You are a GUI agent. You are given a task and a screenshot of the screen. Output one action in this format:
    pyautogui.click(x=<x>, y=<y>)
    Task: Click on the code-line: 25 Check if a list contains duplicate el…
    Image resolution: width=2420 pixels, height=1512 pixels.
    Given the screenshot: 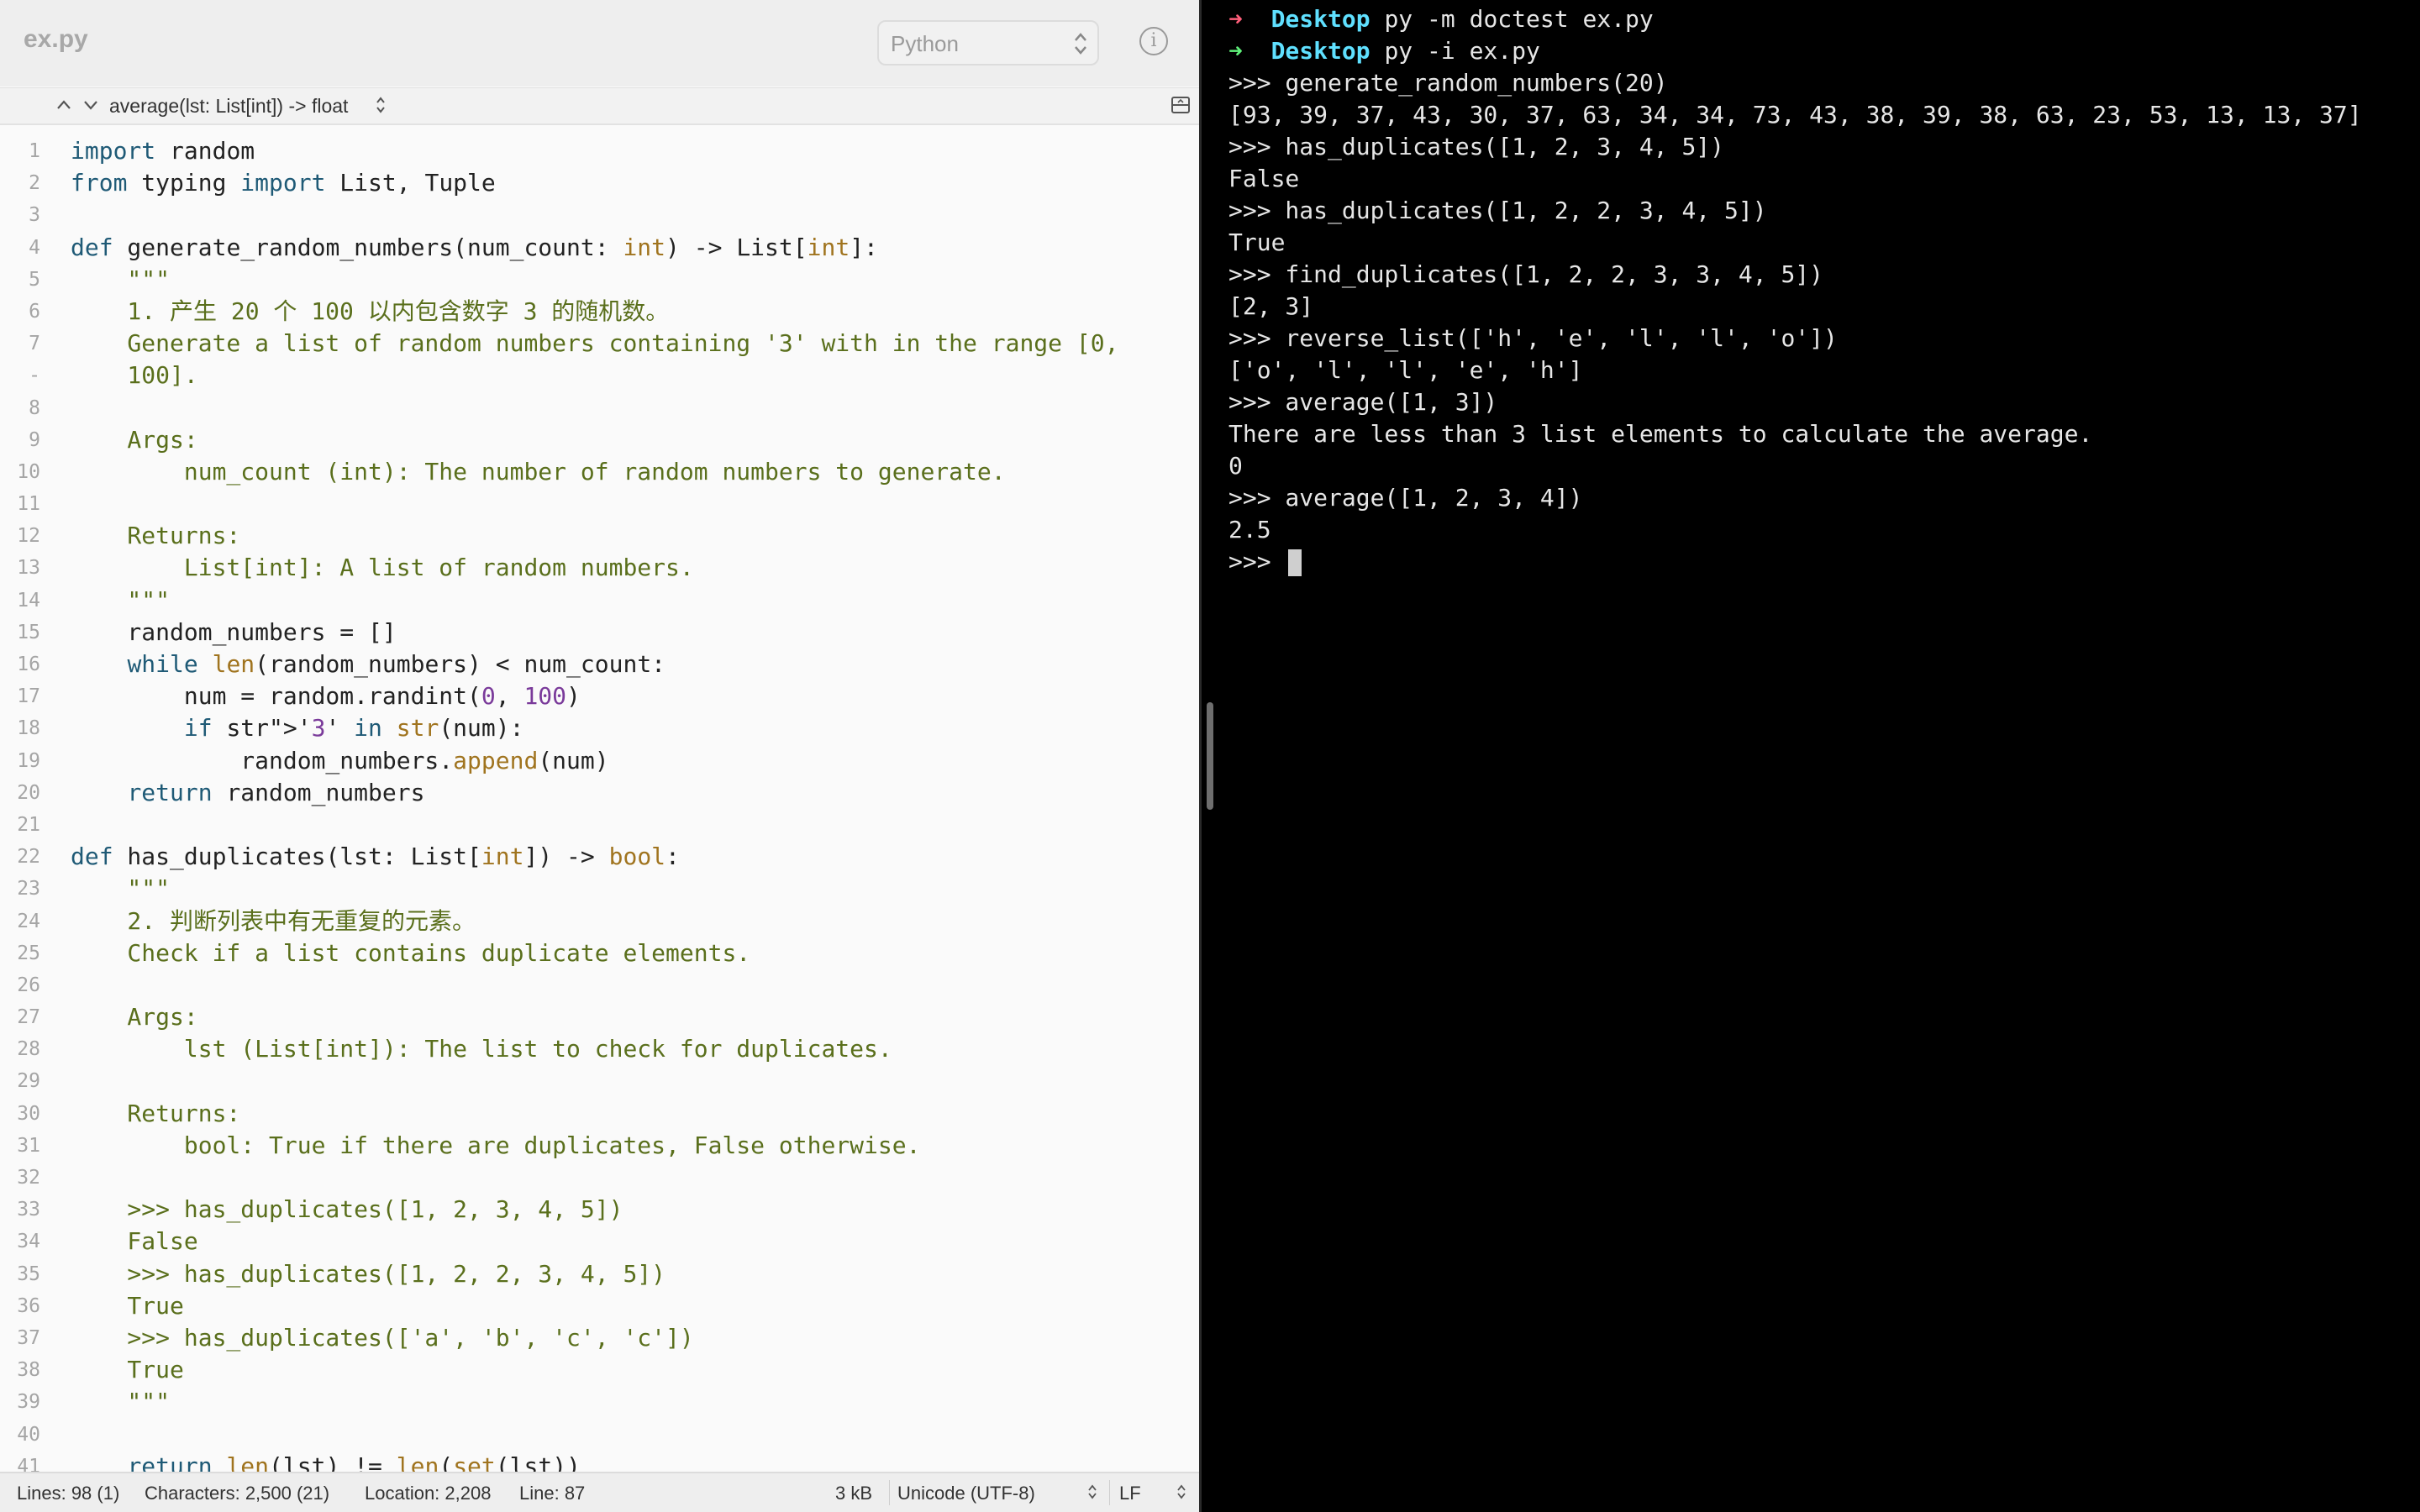 What is the action you would take?
    pyautogui.click(x=599, y=953)
    